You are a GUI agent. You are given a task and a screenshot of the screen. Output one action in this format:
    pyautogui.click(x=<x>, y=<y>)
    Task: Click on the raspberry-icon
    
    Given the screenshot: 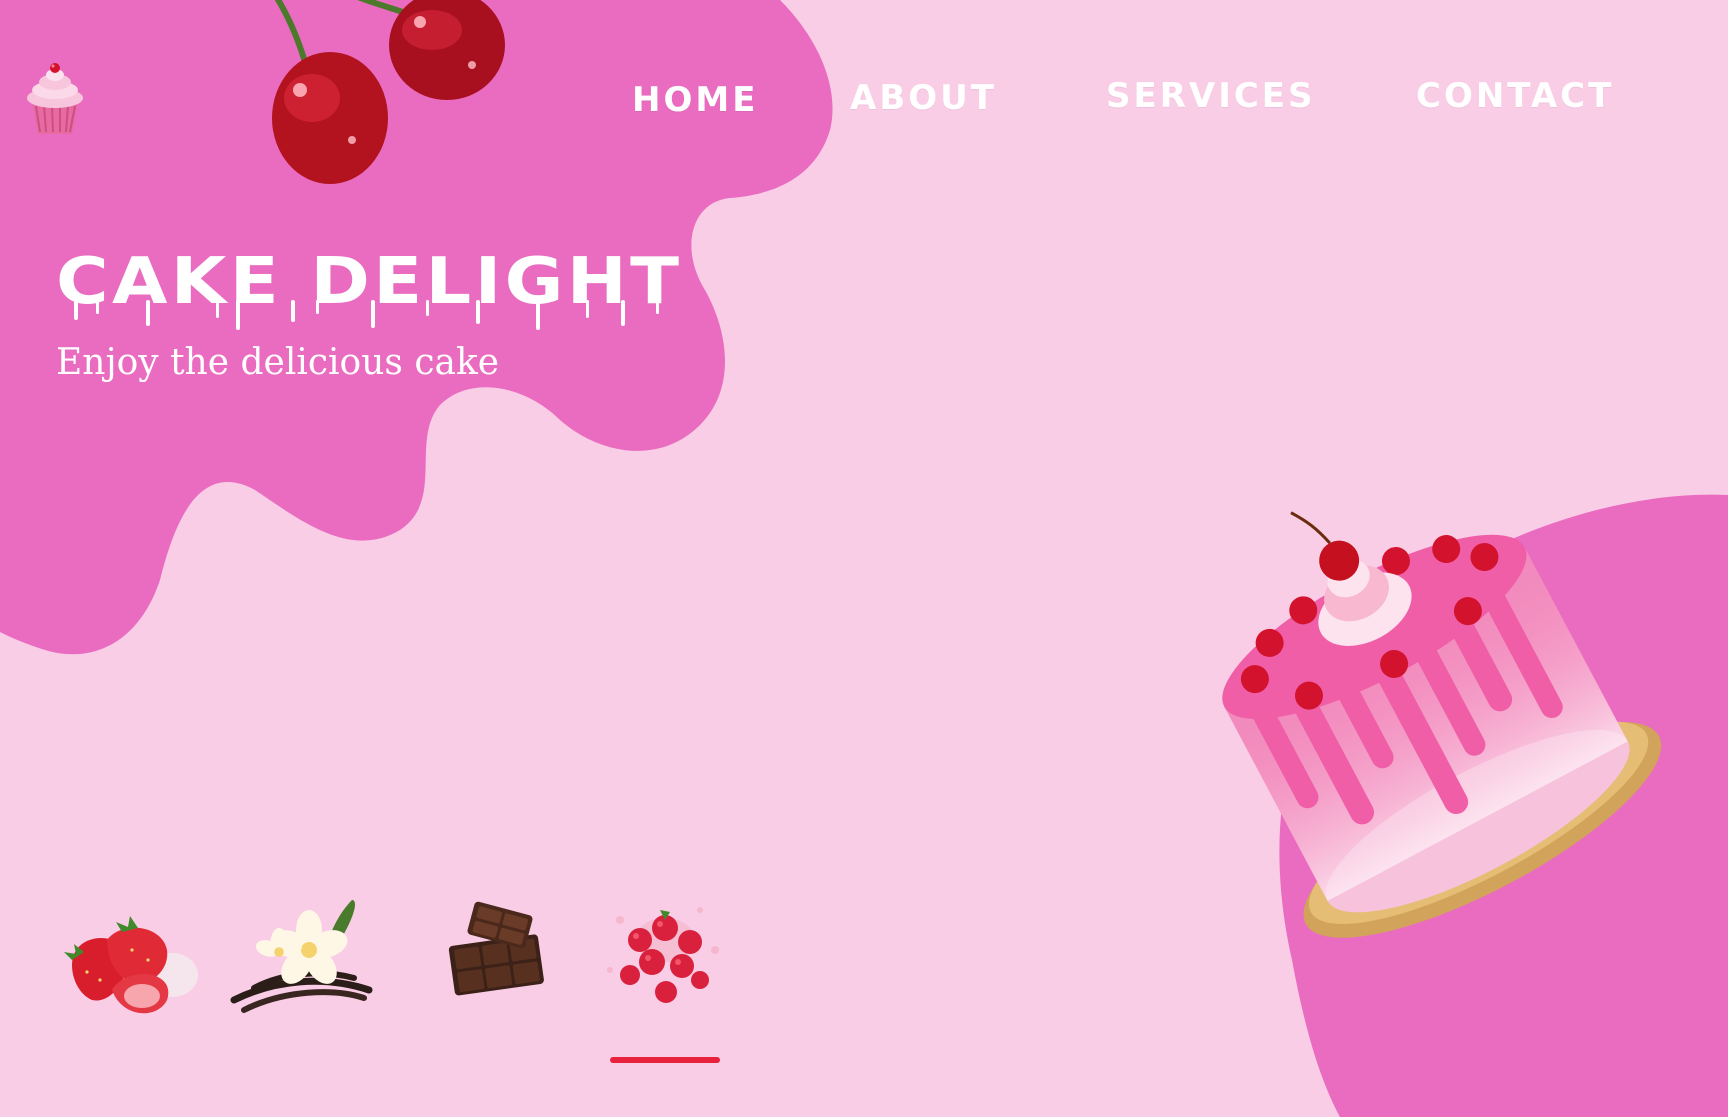 What is the action you would take?
    pyautogui.click(x=663, y=955)
    